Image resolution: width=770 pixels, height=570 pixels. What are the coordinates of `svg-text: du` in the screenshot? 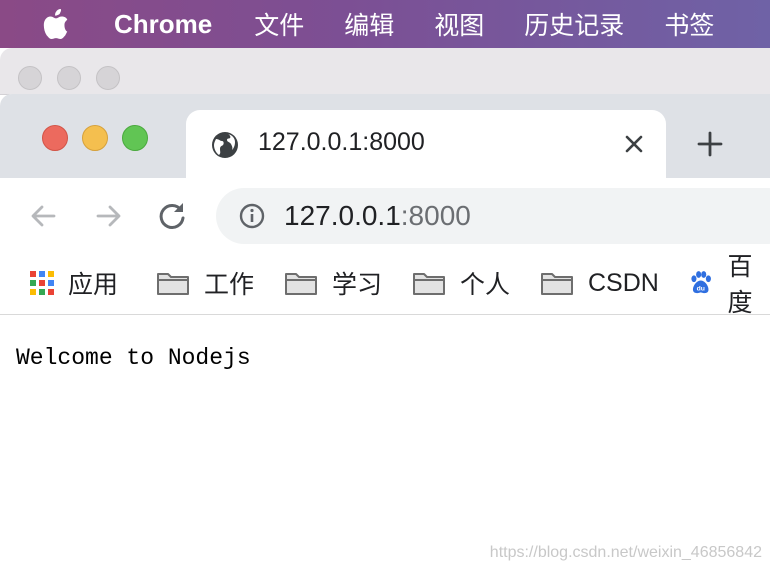 It's located at (701, 289).